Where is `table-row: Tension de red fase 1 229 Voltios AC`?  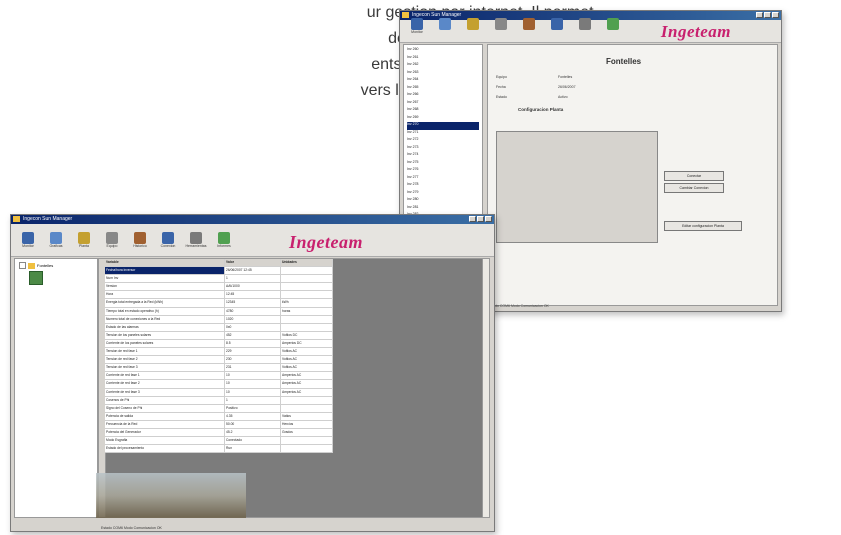
table-row: Tension de red fase 1 229 Voltios AC is located at coordinates (219, 352).